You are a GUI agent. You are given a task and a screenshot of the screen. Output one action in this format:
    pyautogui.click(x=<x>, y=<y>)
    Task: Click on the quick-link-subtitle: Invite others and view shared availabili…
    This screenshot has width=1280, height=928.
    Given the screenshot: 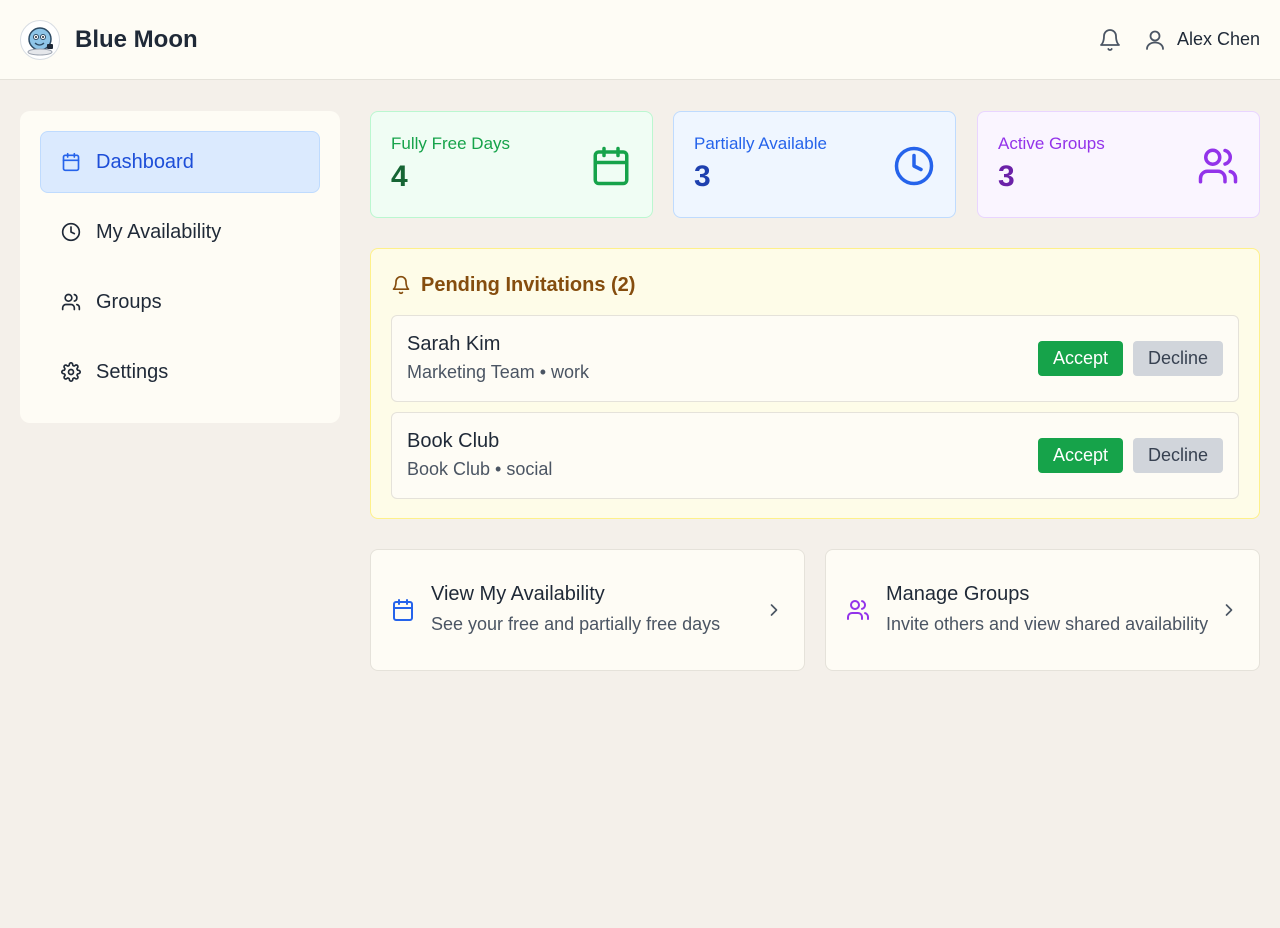 What is the action you would take?
    pyautogui.click(x=1047, y=624)
    